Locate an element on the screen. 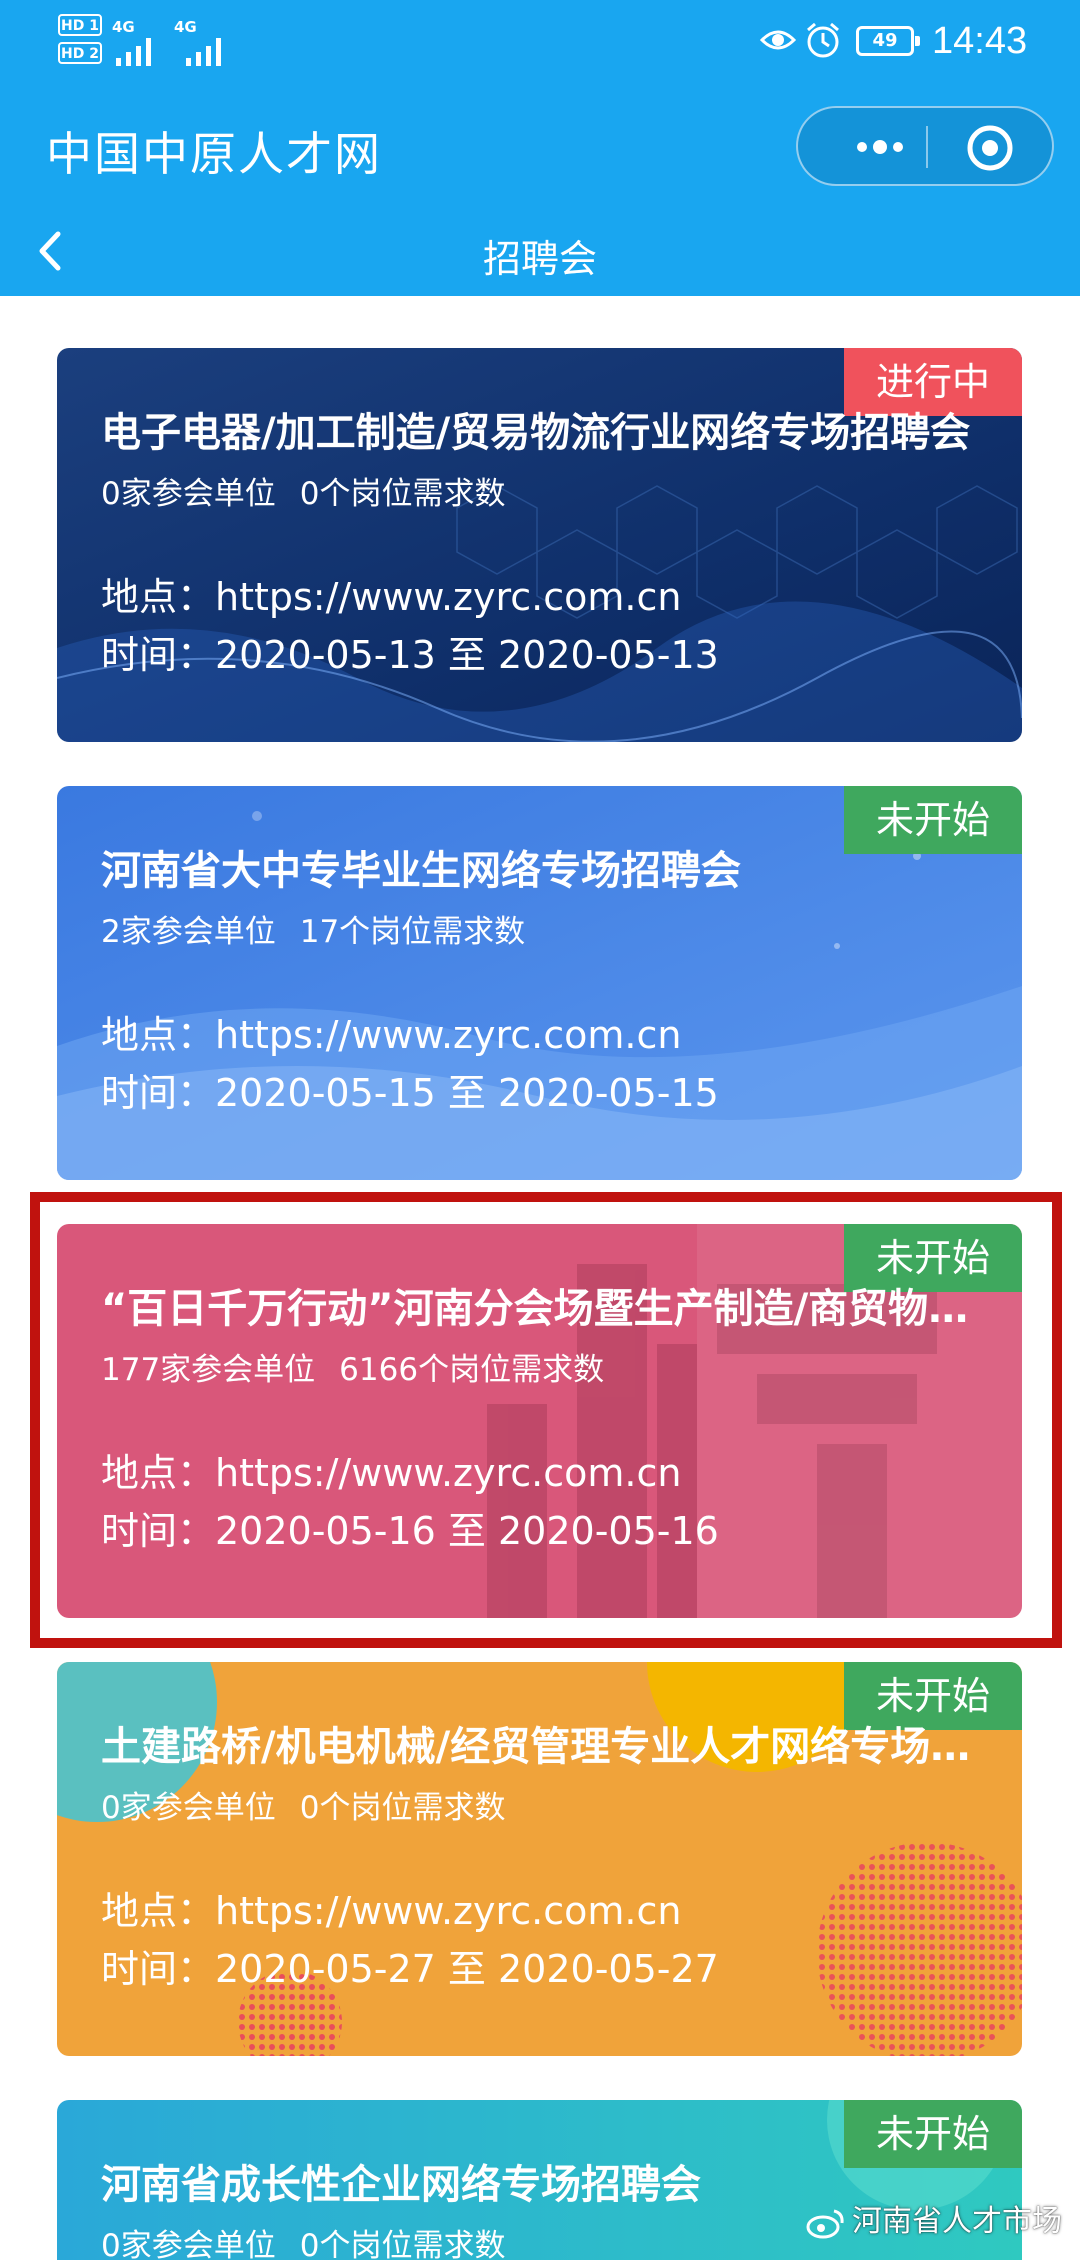 The width and height of the screenshot is (1080, 2260). weibo-logo-icon is located at coordinates (825, 2223).